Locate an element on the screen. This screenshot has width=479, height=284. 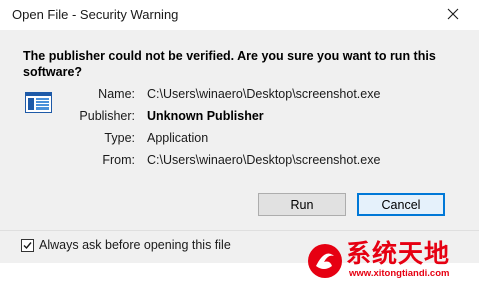
type-label: Type: is located at coordinates (119, 138).